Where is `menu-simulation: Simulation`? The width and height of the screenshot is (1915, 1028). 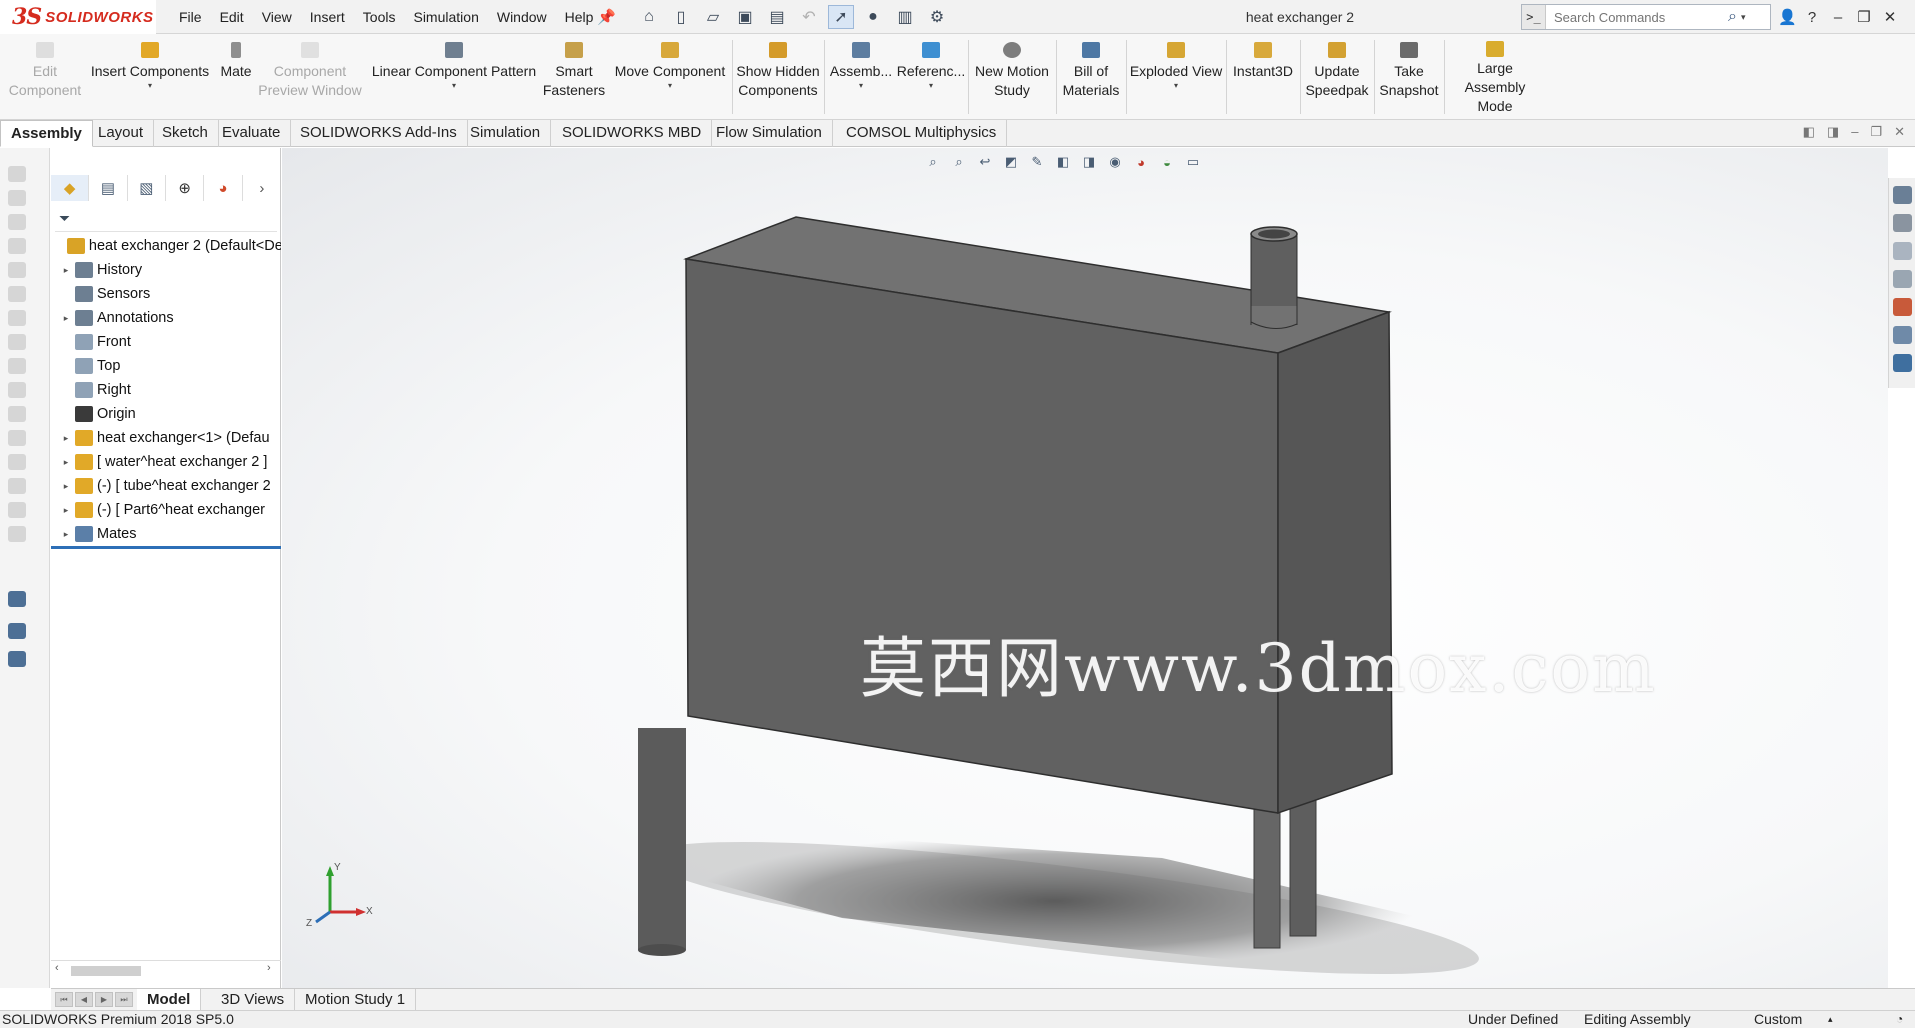 menu-simulation: Simulation is located at coordinates (445, 17).